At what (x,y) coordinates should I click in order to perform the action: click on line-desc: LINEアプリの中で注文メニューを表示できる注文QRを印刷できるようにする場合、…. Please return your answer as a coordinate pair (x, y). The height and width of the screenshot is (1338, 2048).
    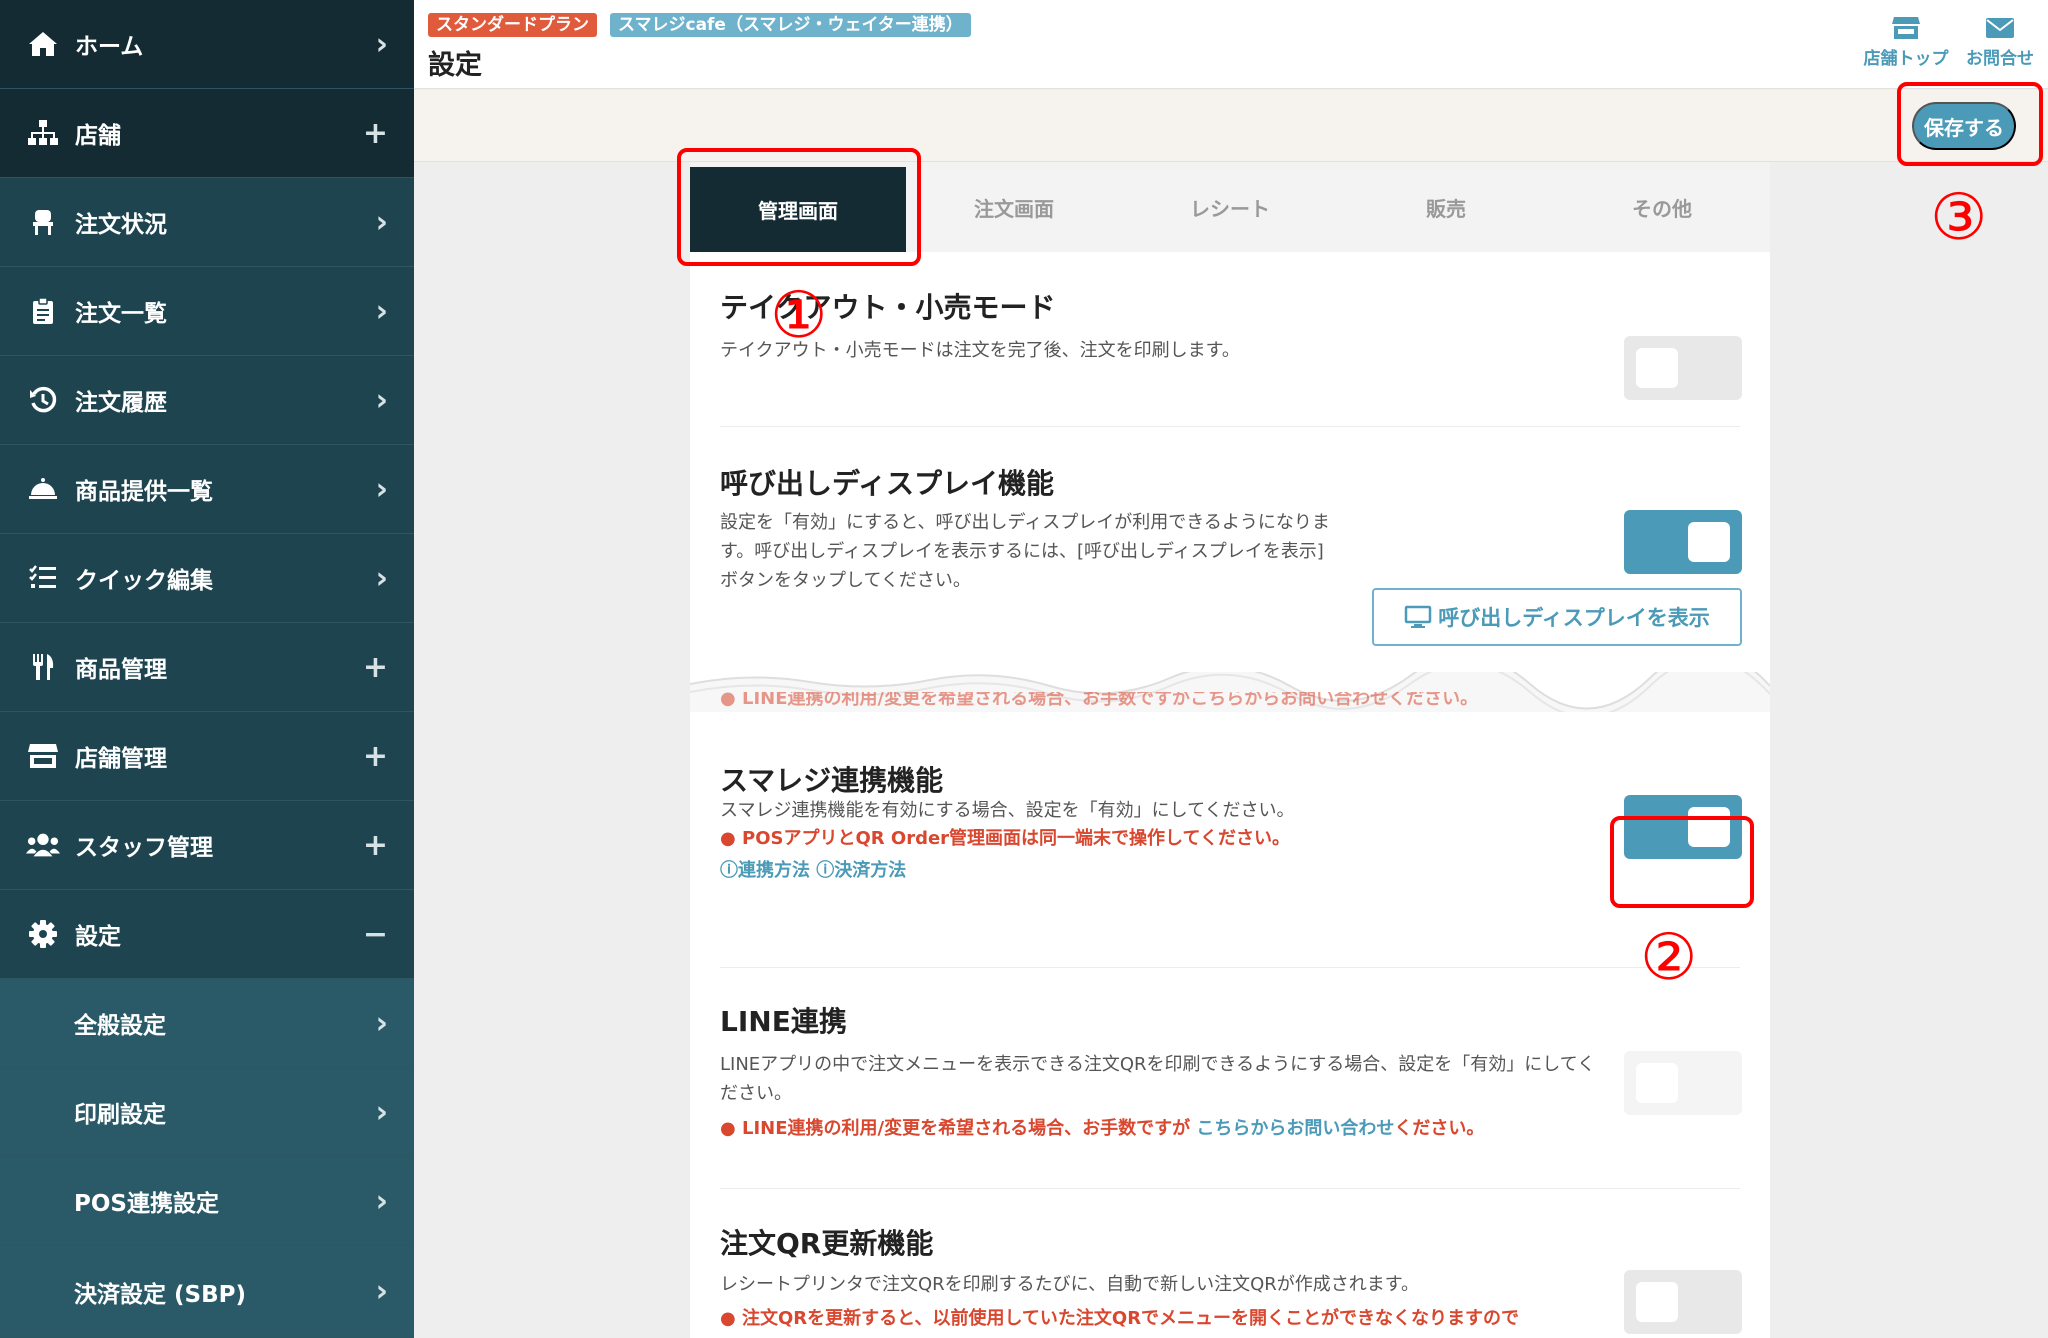
    Looking at the image, I should click on (1158, 1079).